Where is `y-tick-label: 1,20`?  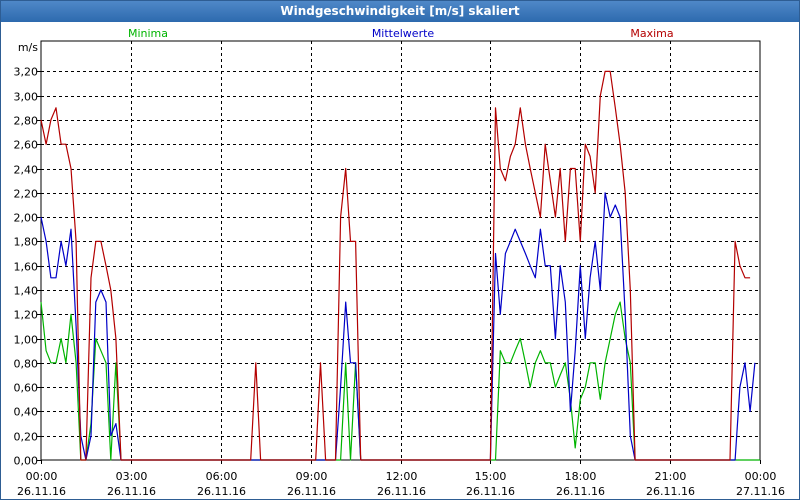 y-tick-label: 1,20 is located at coordinates (26, 315).